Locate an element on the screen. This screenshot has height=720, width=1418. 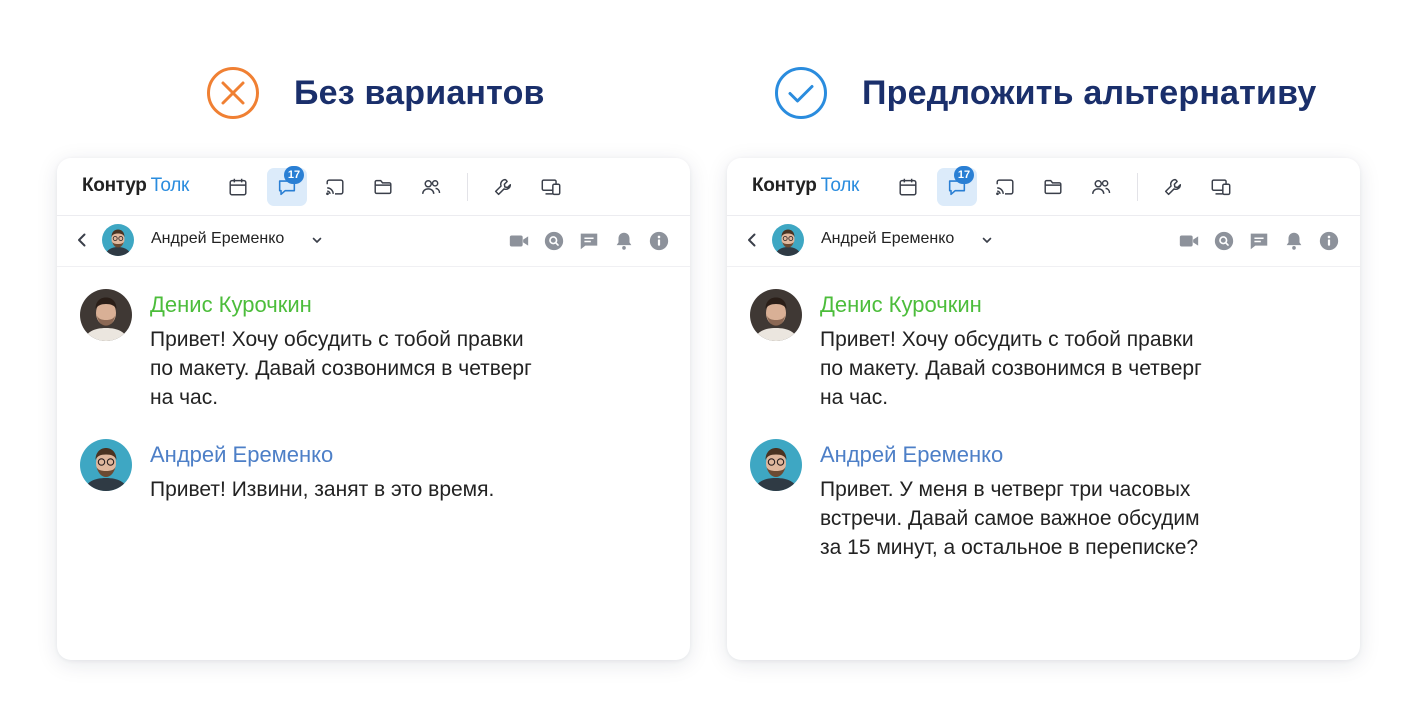
panel-heading: Без вариантов is located at coordinates (375, 93).